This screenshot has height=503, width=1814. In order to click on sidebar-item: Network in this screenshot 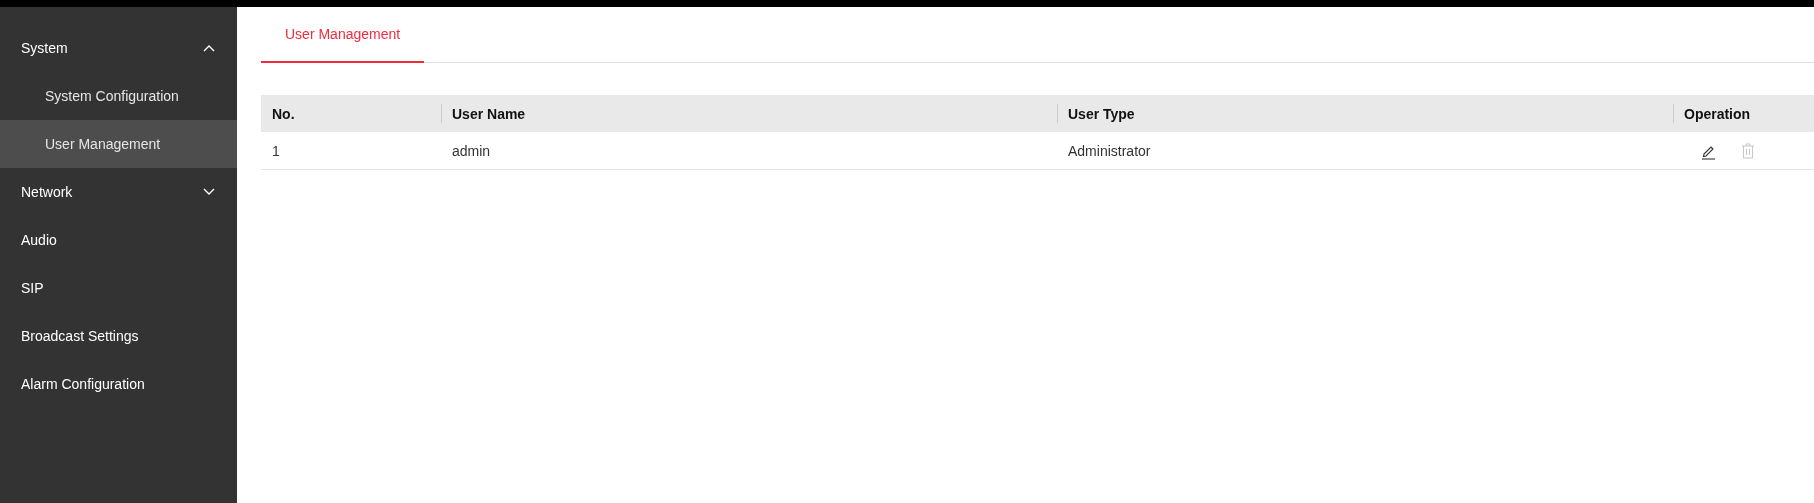, I will do `click(118, 192)`.